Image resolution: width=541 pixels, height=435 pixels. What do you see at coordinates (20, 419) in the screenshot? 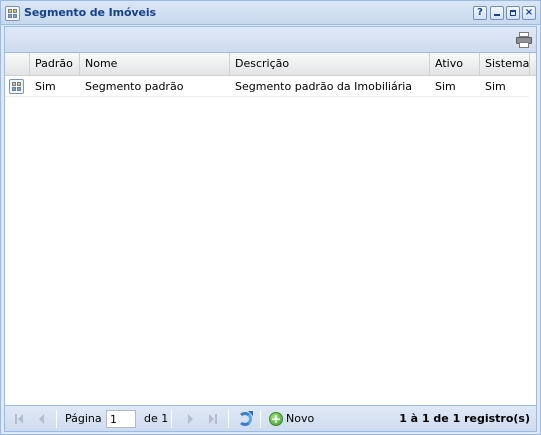
I see `first-page-button` at bounding box center [20, 419].